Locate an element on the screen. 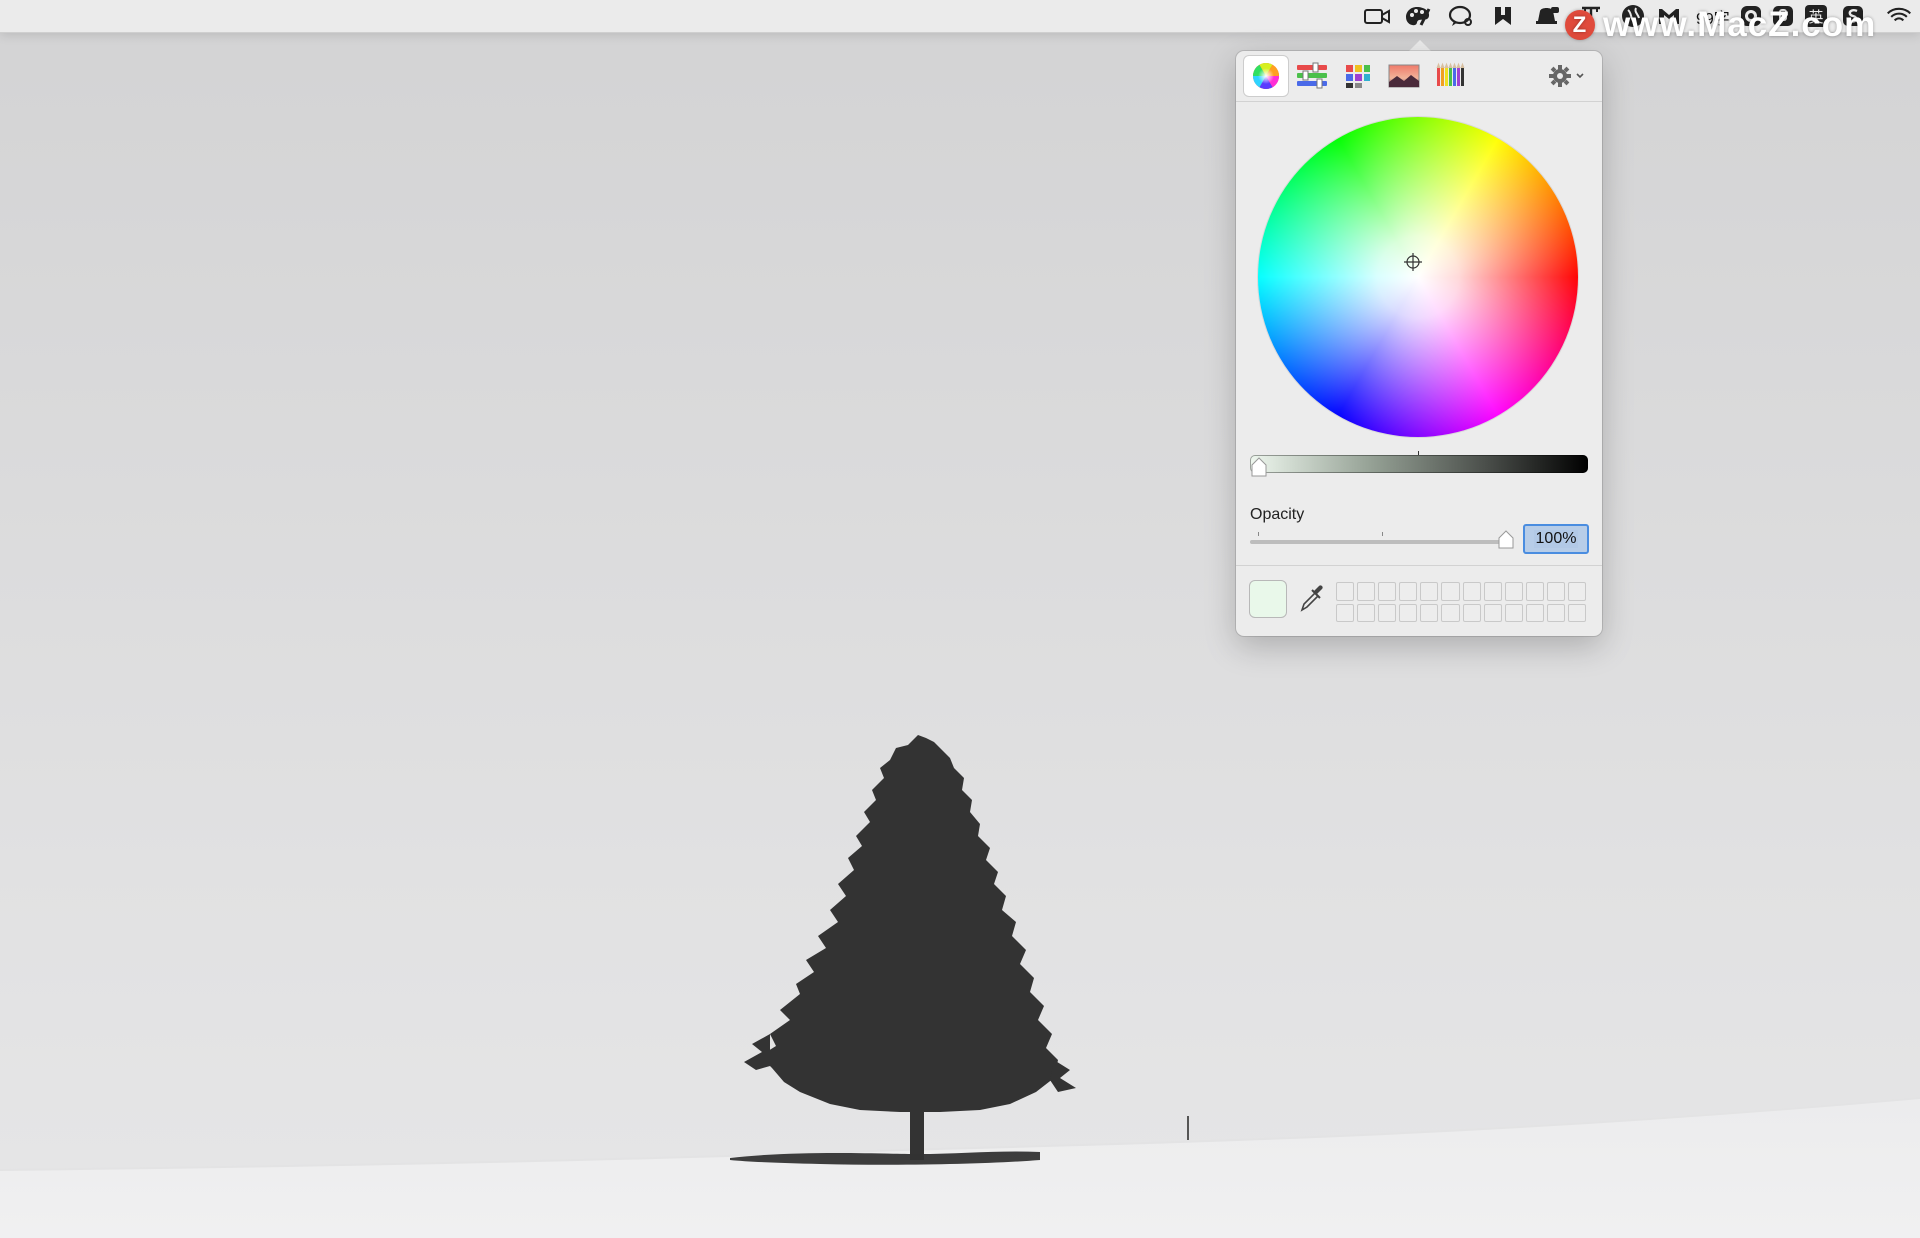  image-icon is located at coordinates (1404, 76).